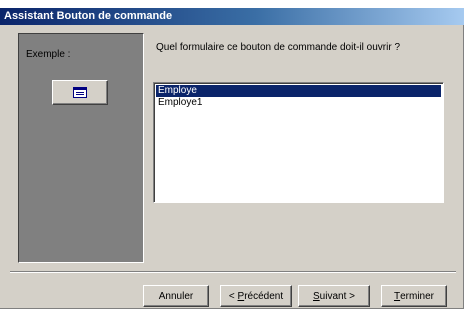 This screenshot has width=464, height=309. I want to click on cancel-button-label: Annuler, so click(176, 296).